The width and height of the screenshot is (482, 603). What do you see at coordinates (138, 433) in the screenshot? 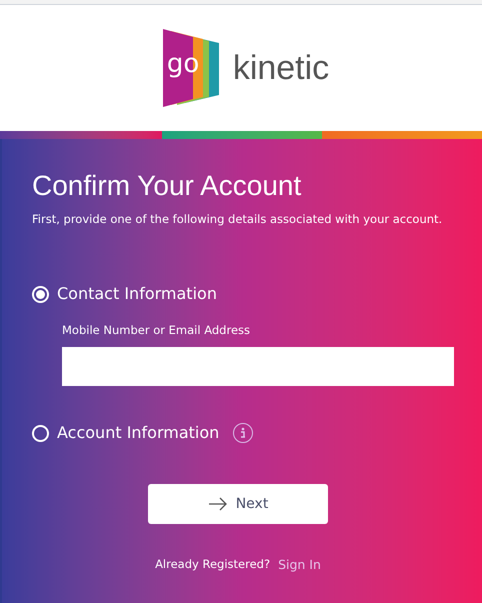
I see `radio-label: Account Information` at bounding box center [138, 433].